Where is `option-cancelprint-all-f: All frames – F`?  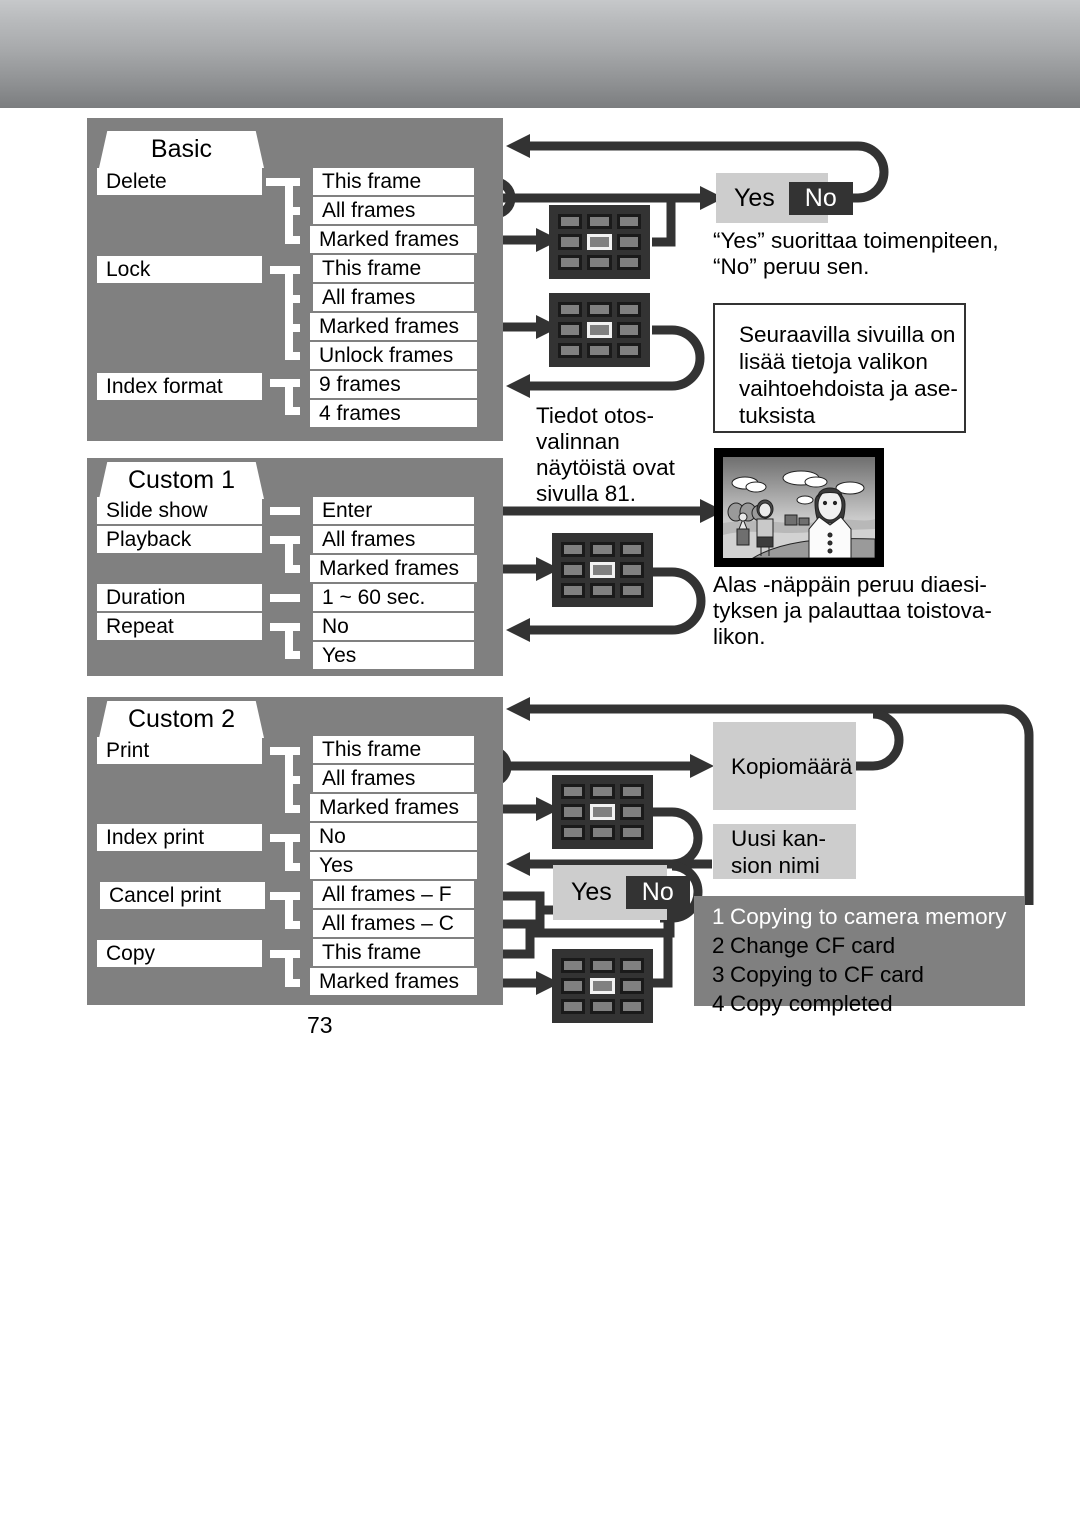
option-cancelprint-all-f: All frames – F is located at coordinates (393, 894).